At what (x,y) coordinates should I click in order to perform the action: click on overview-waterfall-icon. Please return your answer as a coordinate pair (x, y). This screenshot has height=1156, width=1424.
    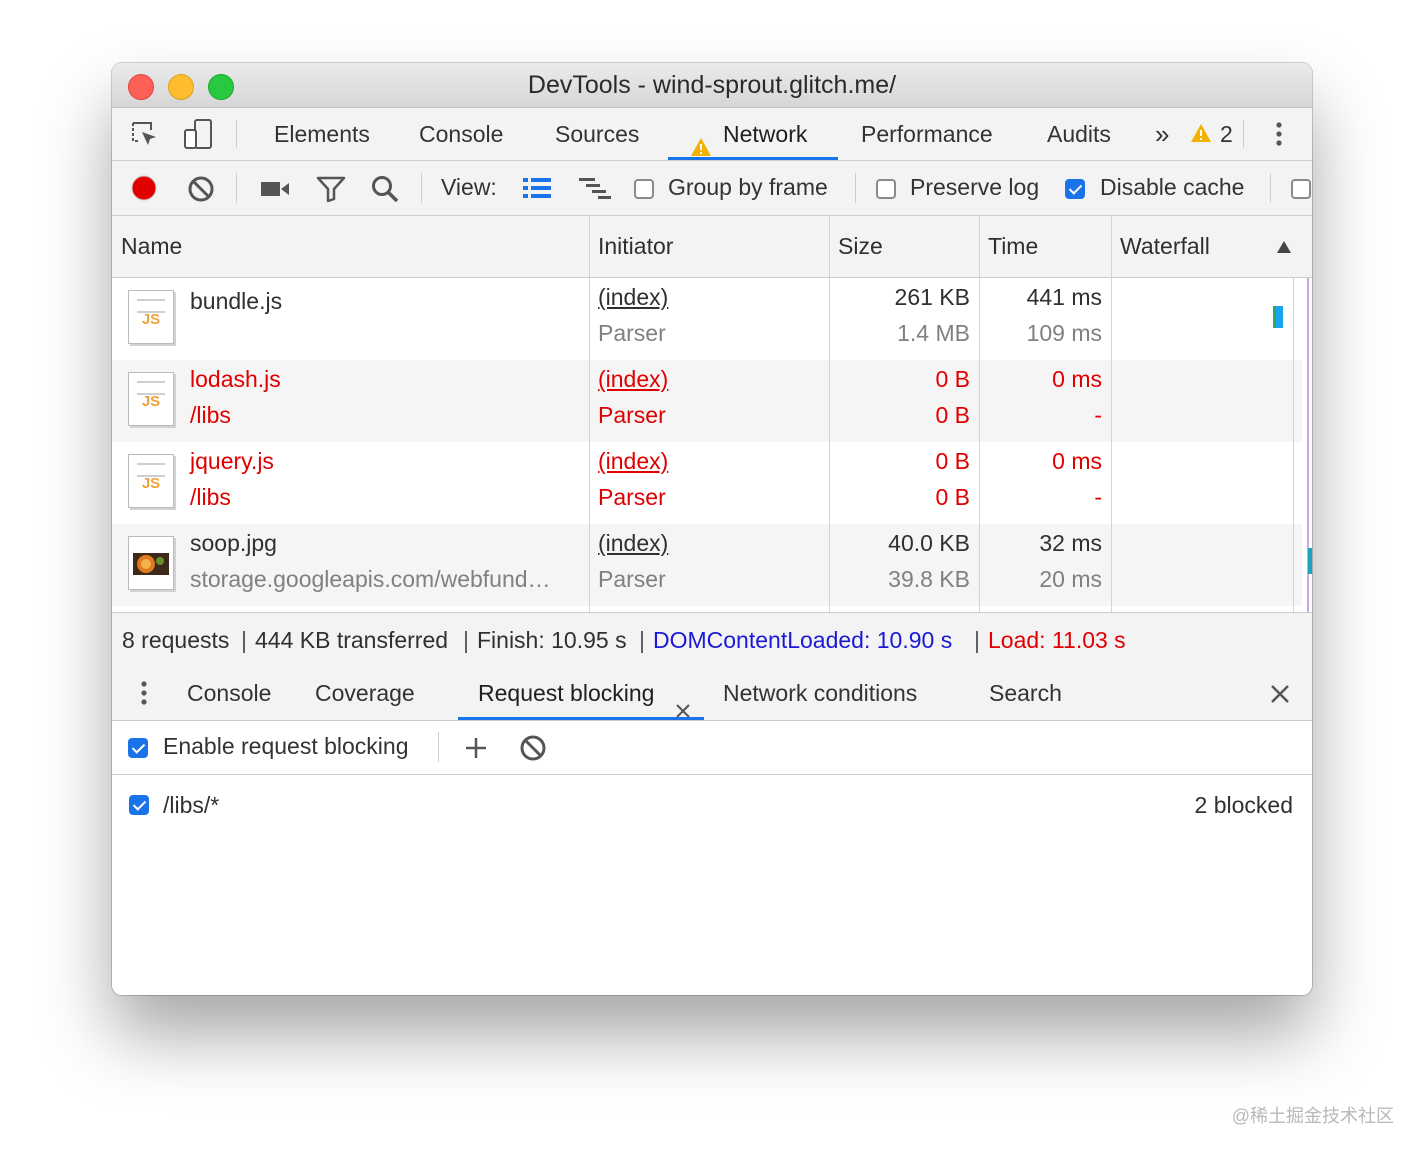
    Looking at the image, I should click on (595, 191).